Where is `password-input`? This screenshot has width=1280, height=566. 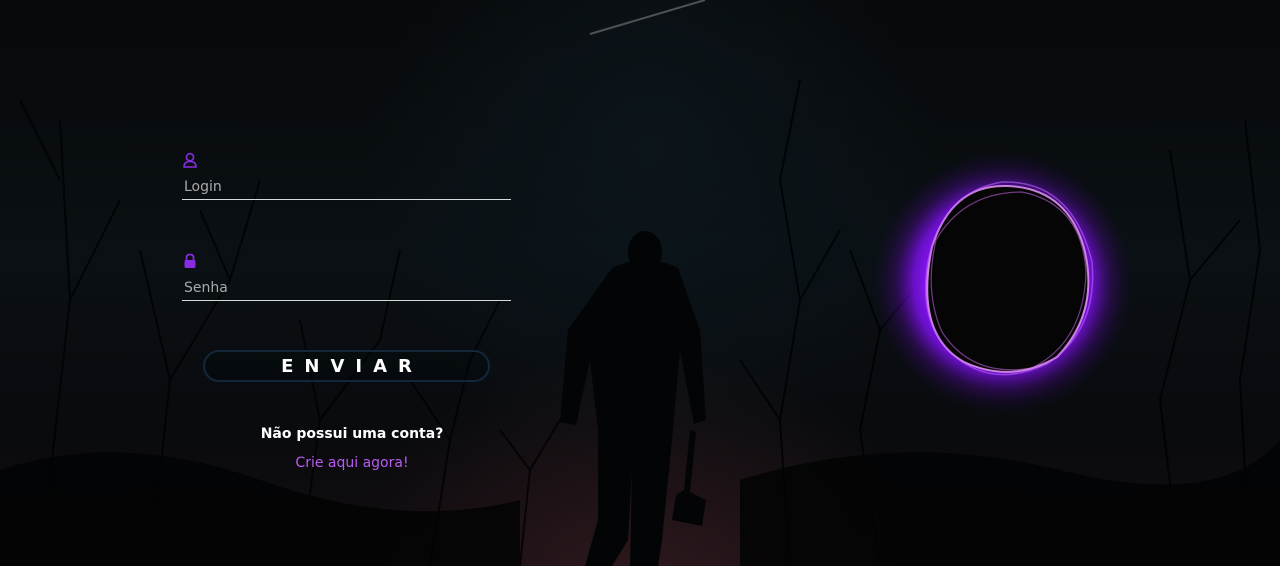 password-input is located at coordinates (346, 288).